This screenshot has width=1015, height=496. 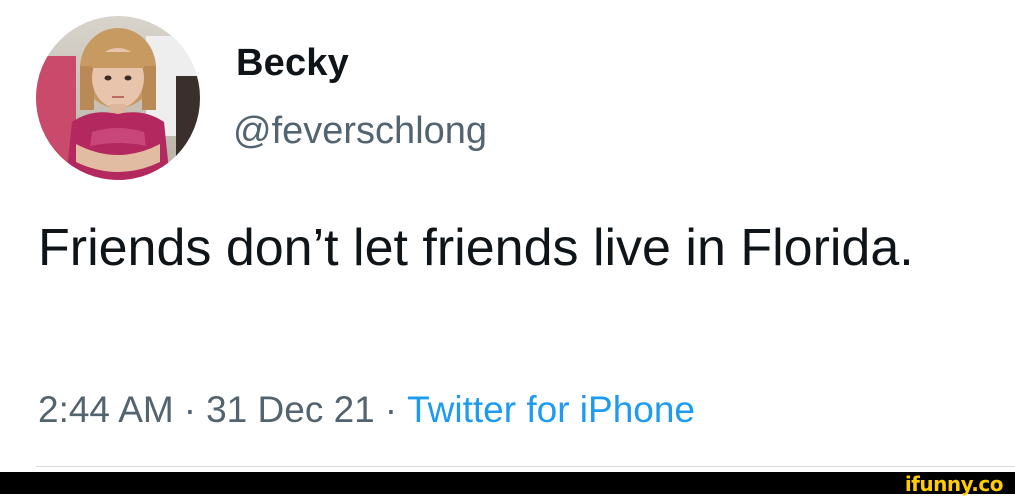 I want to click on author-avatar, so click(x=118, y=98).